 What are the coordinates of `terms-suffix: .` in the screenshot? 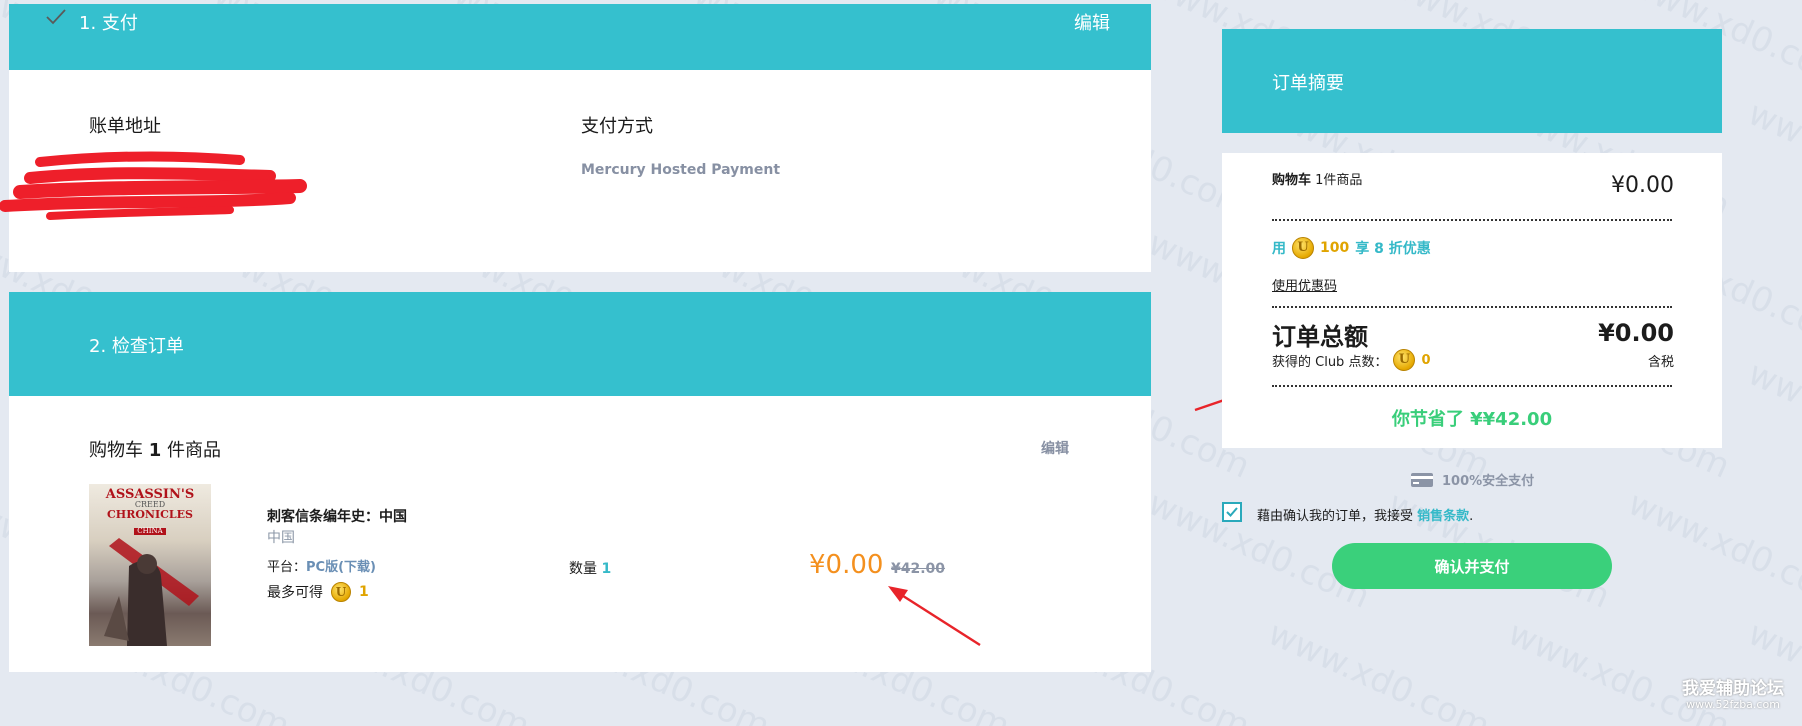 It's located at (1471, 516).